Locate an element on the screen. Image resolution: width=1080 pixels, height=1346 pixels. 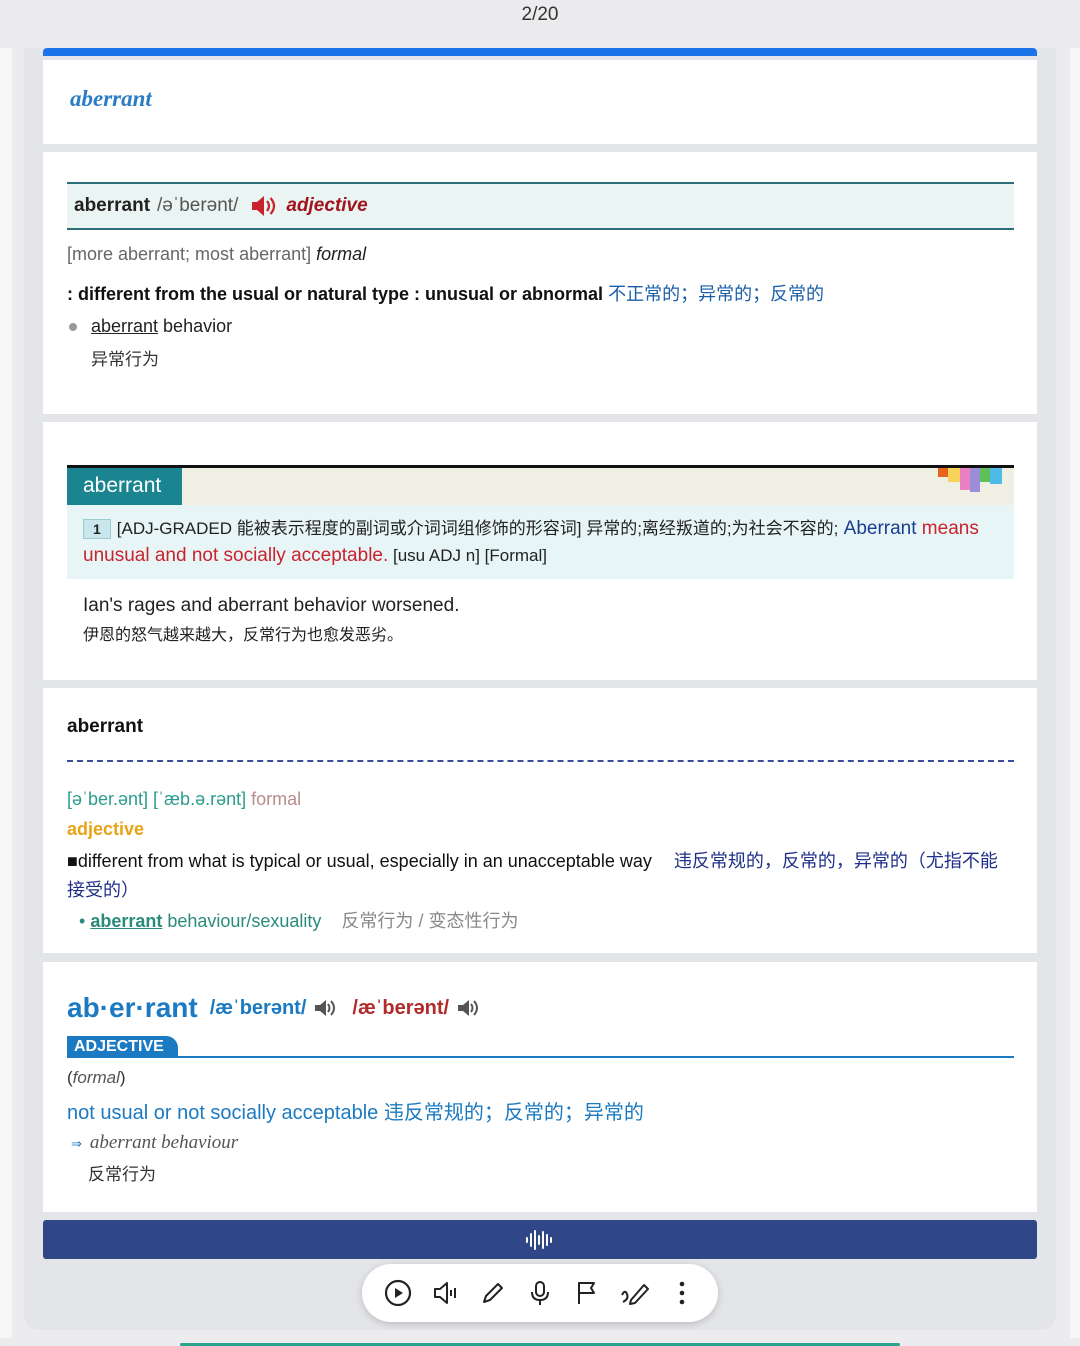
pronunciation-br: /æˈberənt/ is located at coordinates (258, 1007).